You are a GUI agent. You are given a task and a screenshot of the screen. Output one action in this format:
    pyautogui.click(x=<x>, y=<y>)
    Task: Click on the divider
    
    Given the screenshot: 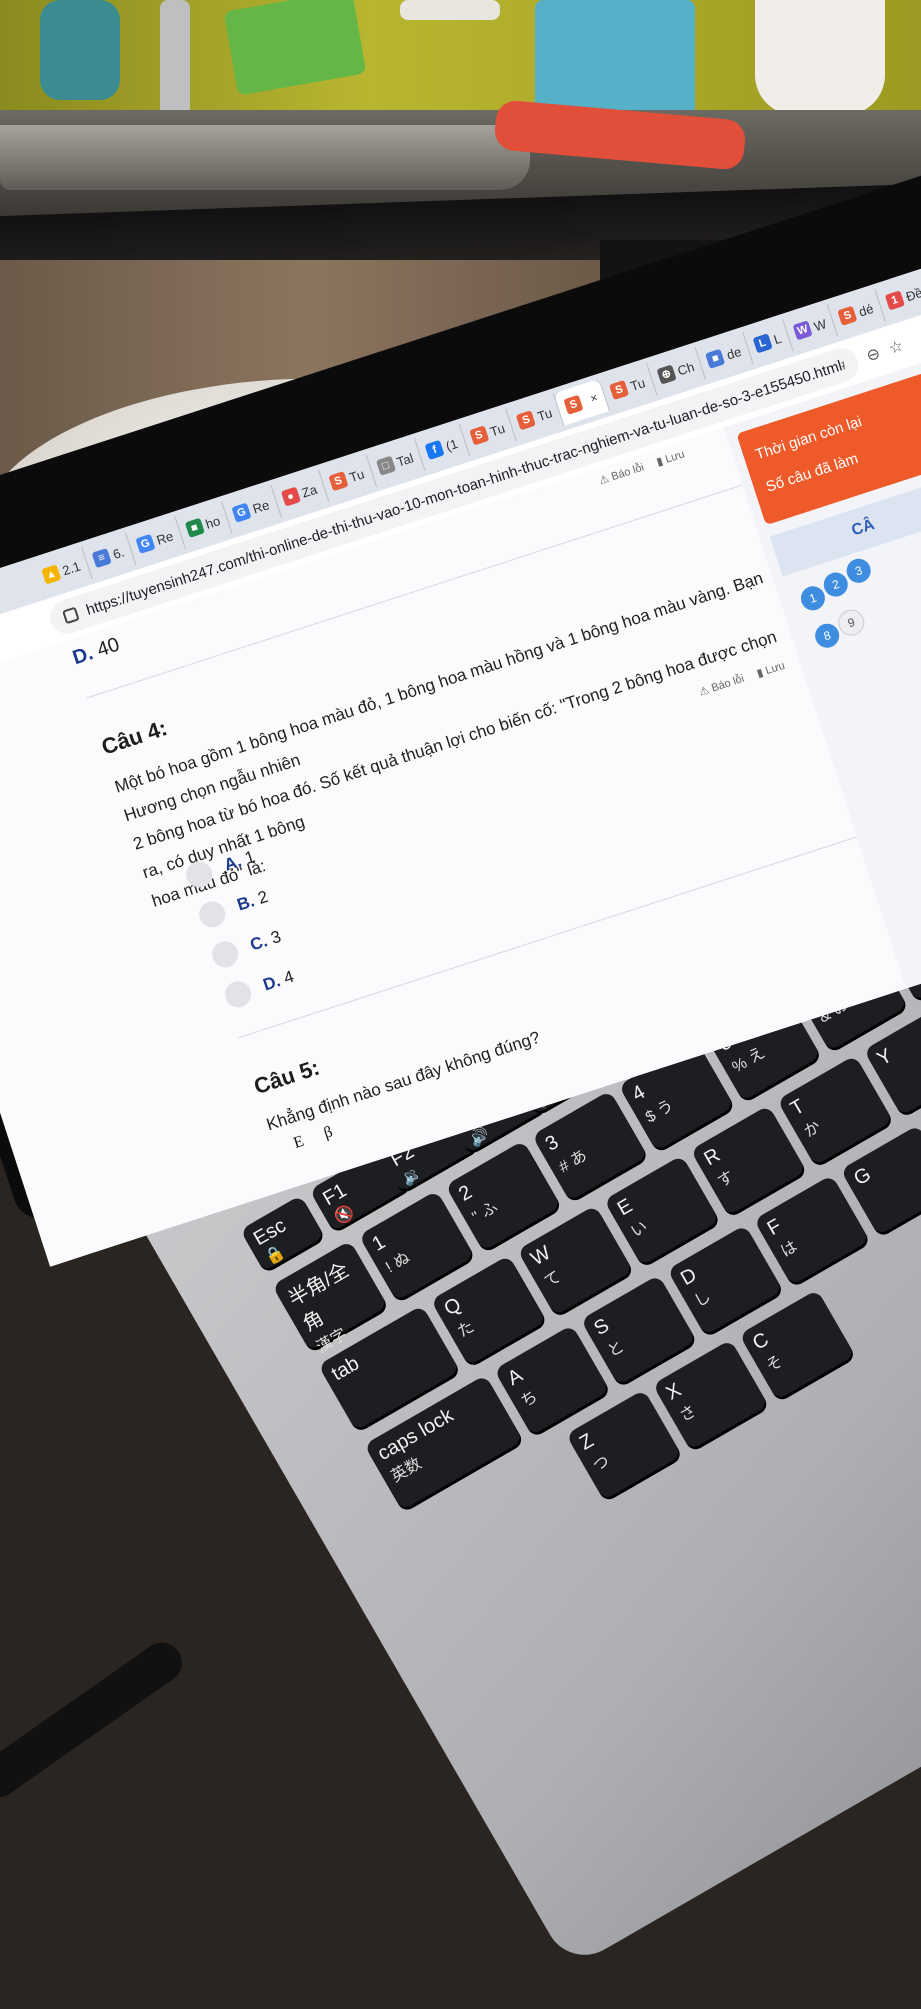 What is the action you would take?
    pyautogui.click(x=547, y=937)
    